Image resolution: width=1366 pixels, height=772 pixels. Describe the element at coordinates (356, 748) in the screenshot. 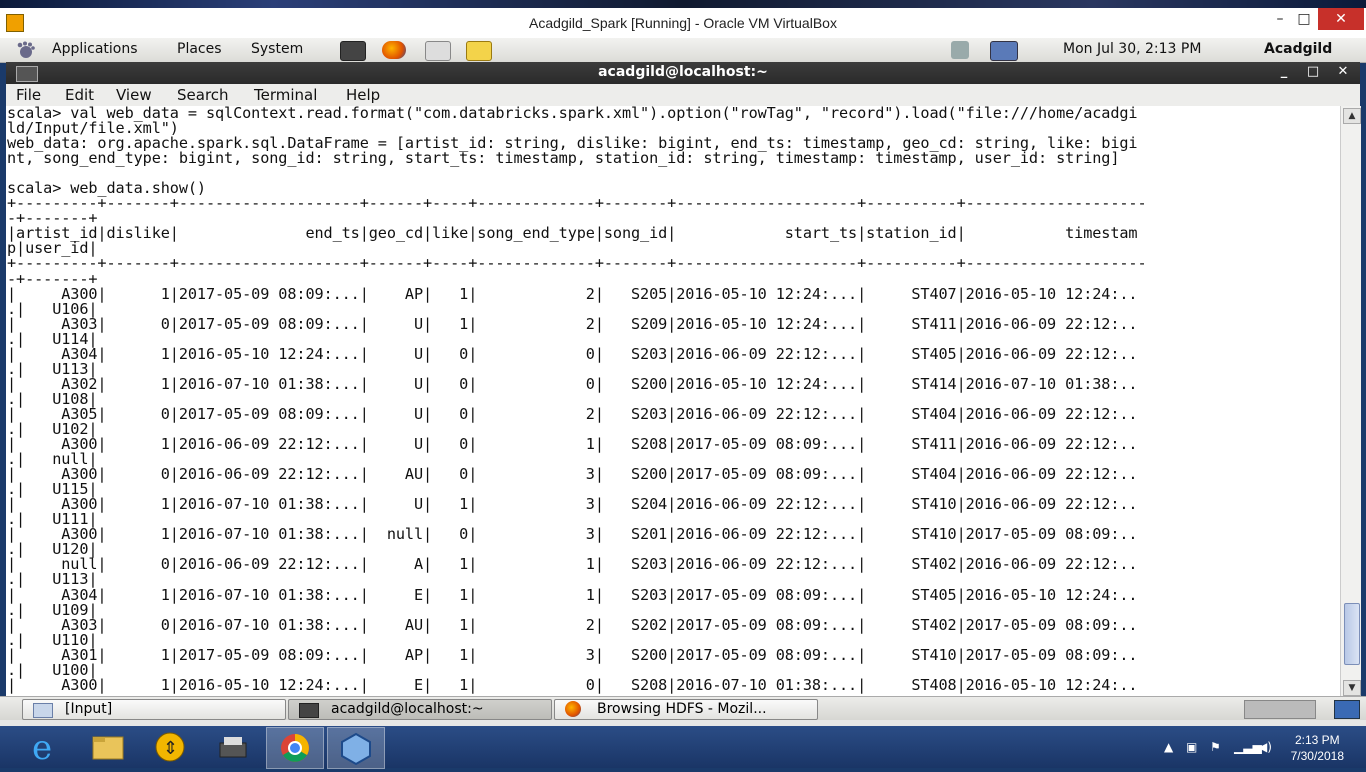

I see `virtualbox-taskbar-icon` at that location.